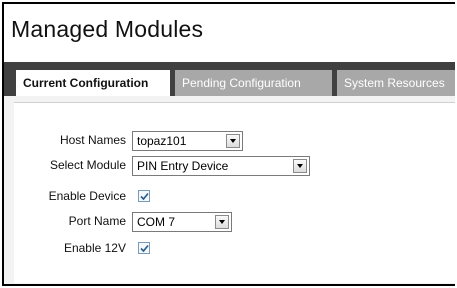 The image size is (457, 288). What do you see at coordinates (87, 165) in the screenshot?
I see `select-module-label: Select Module` at bounding box center [87, 165].